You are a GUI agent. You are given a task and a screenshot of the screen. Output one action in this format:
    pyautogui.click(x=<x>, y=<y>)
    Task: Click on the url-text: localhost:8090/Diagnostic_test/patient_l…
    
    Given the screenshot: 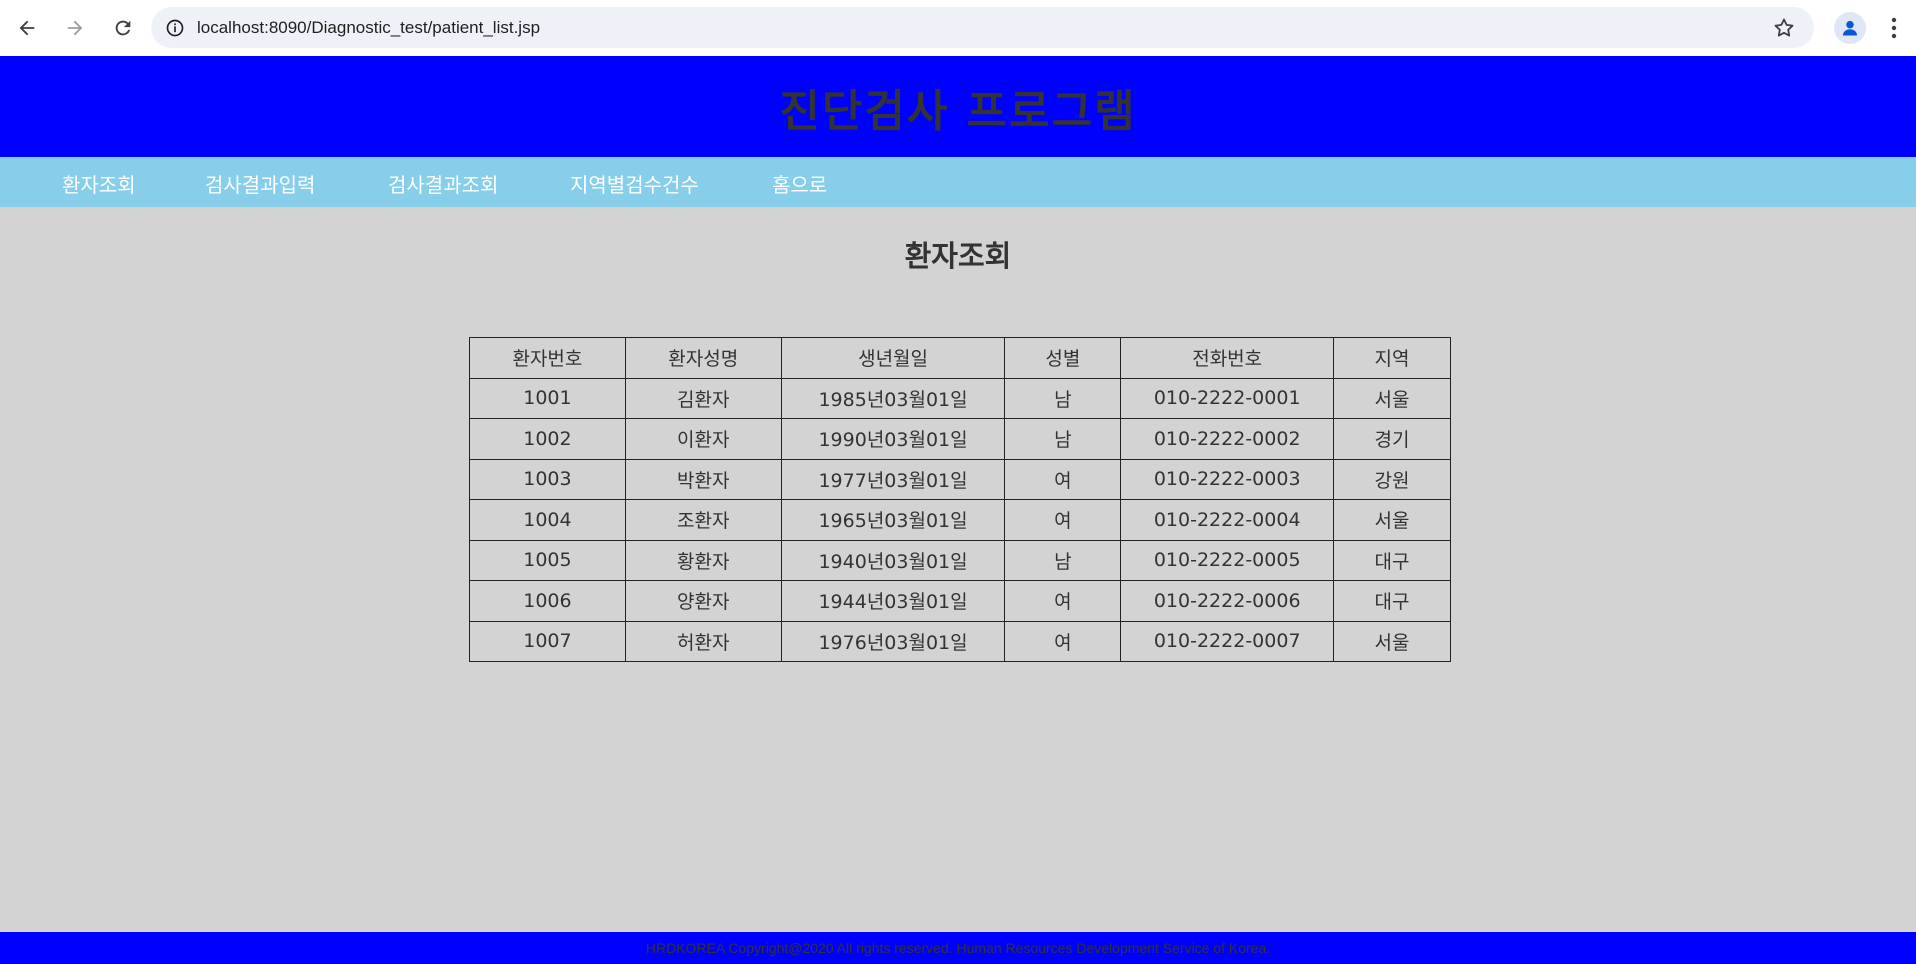 What is the action you would take?
    pyautogui.click(x=368, y=28)
    